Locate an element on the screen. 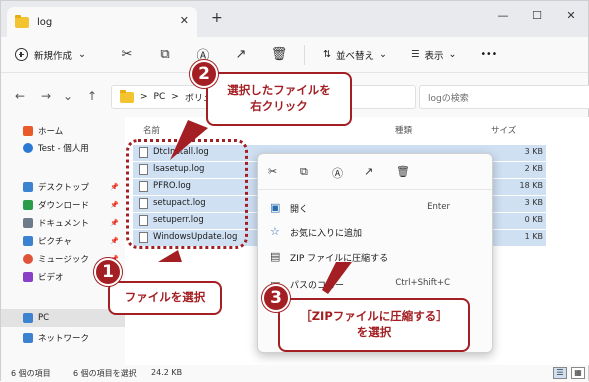 This screenshot has height=382, width=589. callout-3-pointer is located at coordinates (337, 278).